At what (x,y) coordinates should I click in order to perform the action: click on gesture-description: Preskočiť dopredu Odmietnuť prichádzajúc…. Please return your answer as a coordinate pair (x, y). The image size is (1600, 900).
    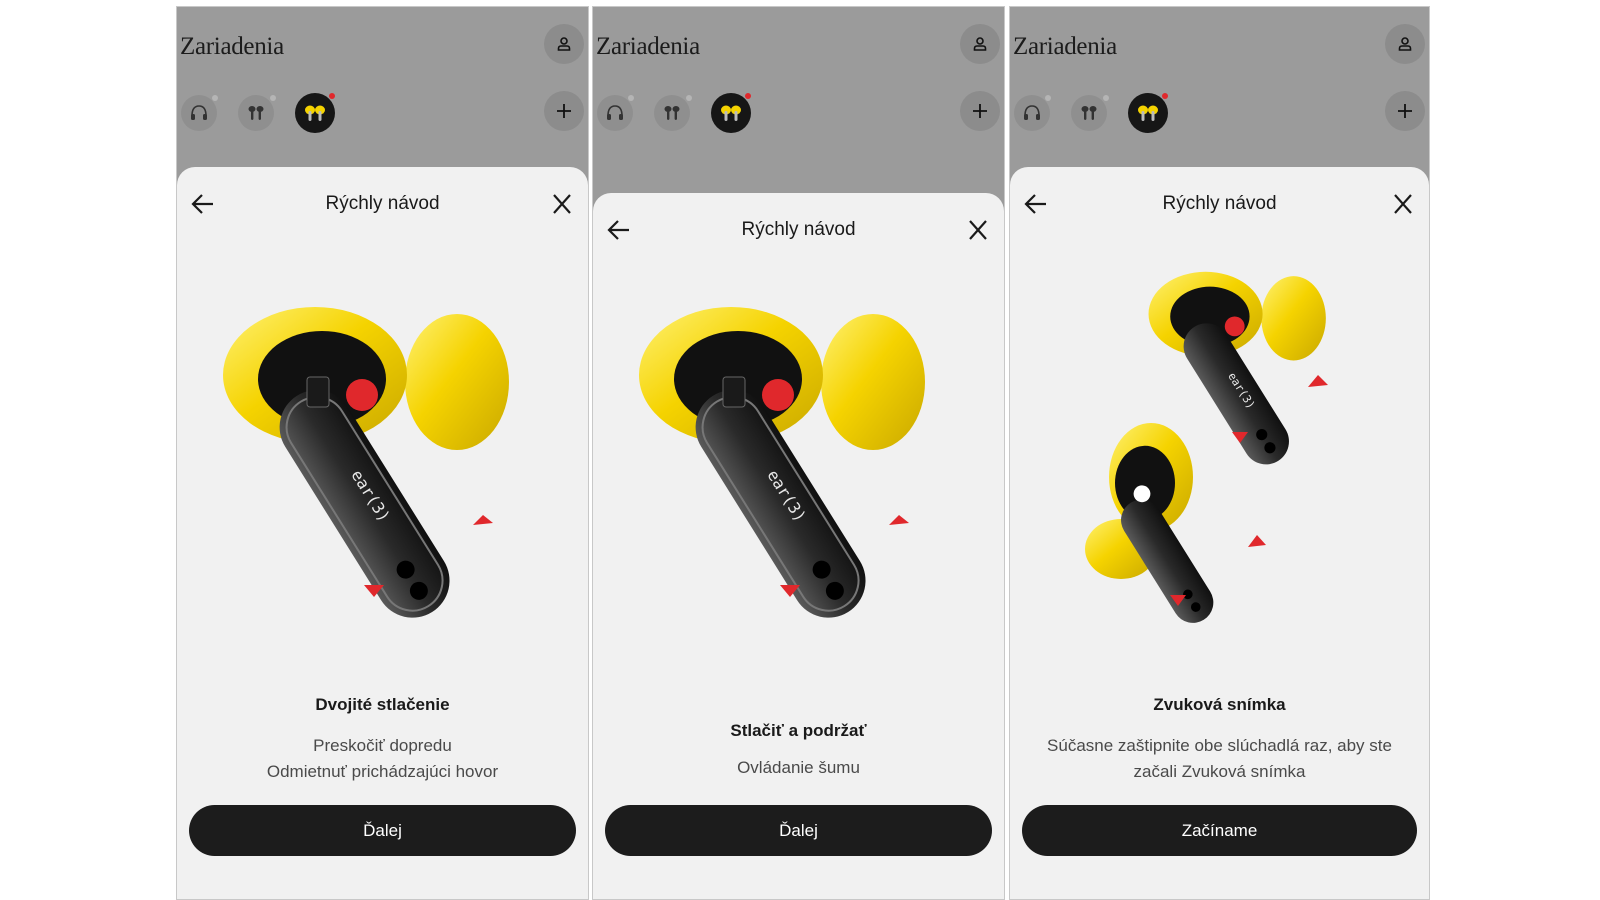
    Looking at the image, I should click on (382, 759).